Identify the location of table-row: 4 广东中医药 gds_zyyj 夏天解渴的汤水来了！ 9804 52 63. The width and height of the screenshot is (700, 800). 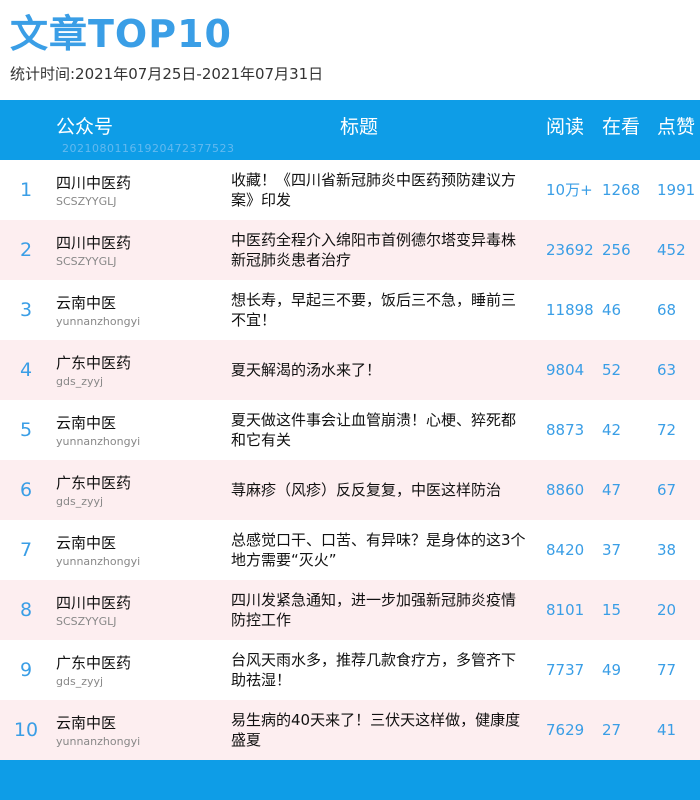
(350, 370).